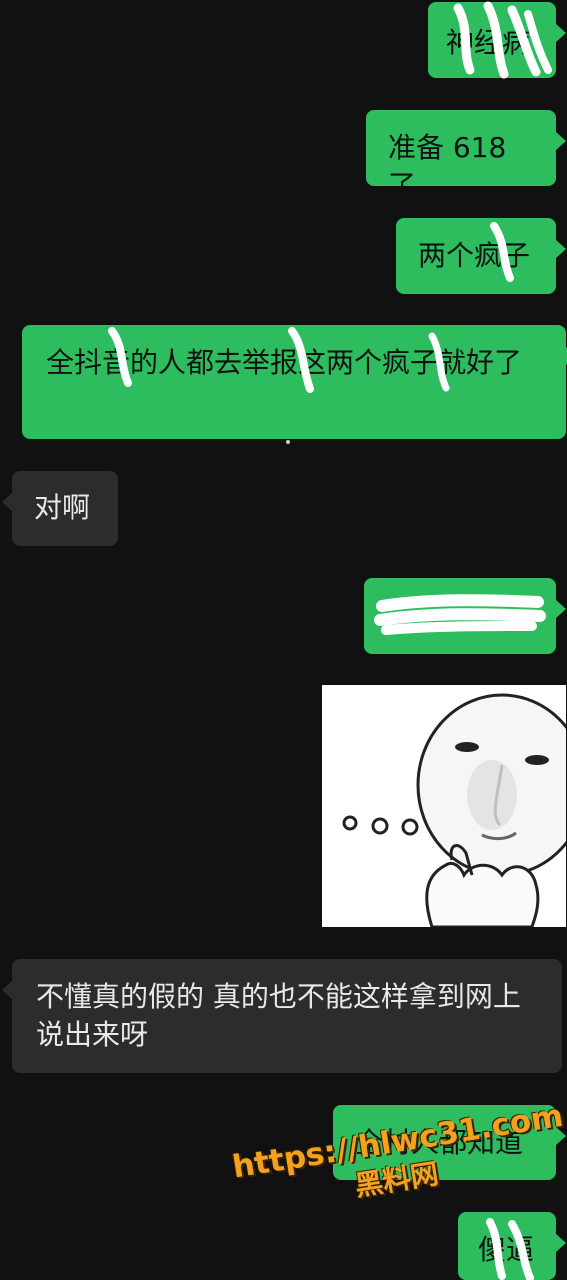 This screenshot has width=567, height=1280. Describe the element at coordinates (278, 1015) in the screenshot. I see `message-text: 不懂真的假的 真的也不能这样拿到网上说出来呀` at that location.